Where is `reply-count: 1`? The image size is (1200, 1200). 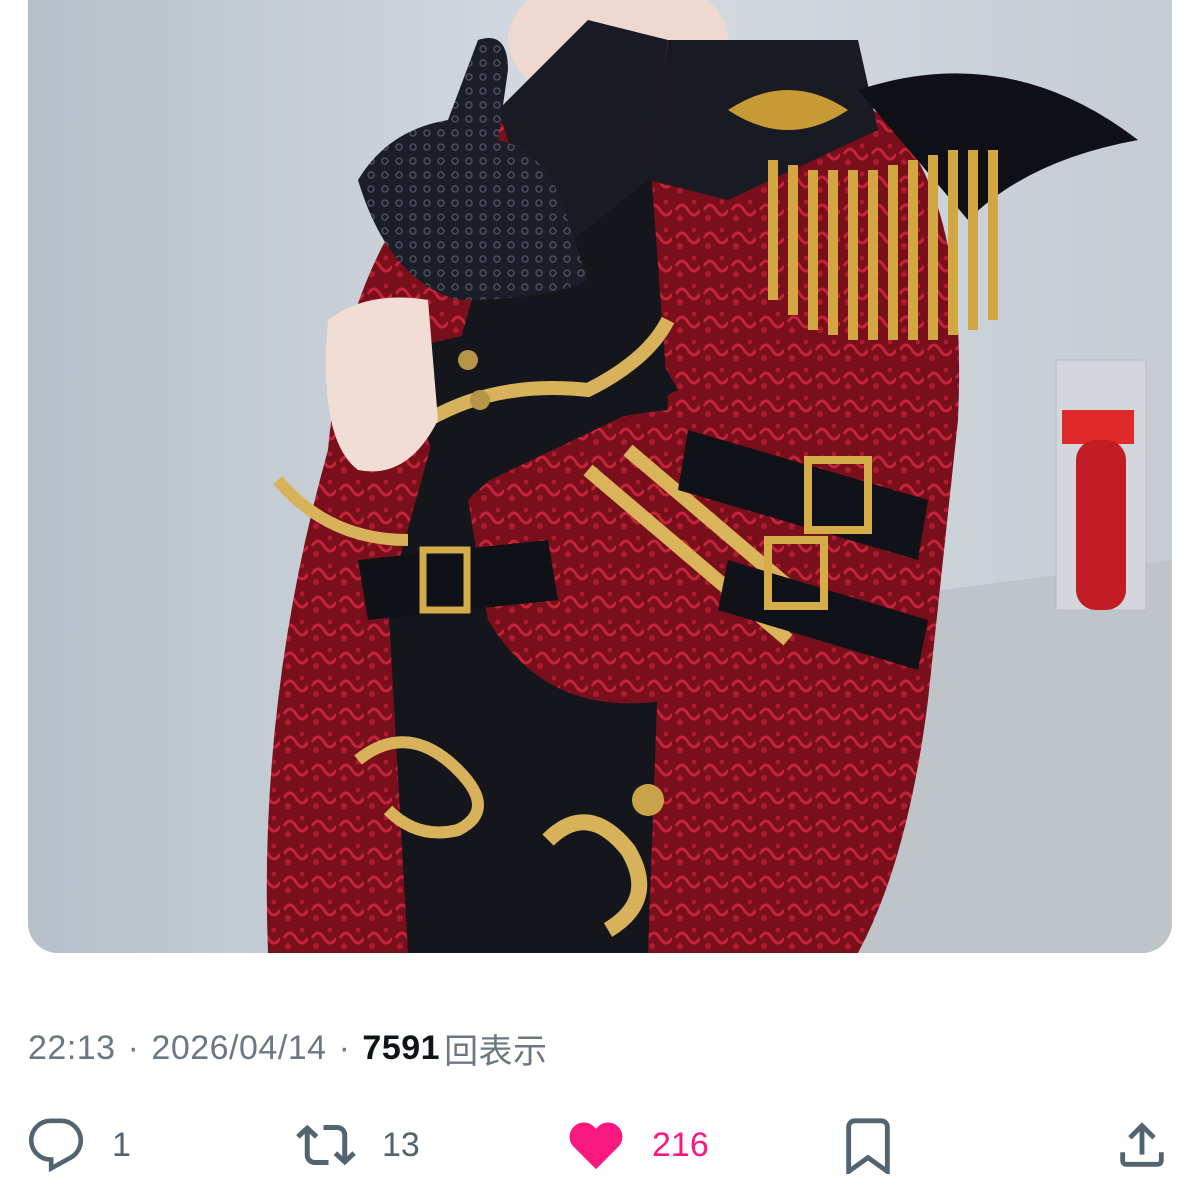
reply-count: 1 is located at coordinates (121, 1144).